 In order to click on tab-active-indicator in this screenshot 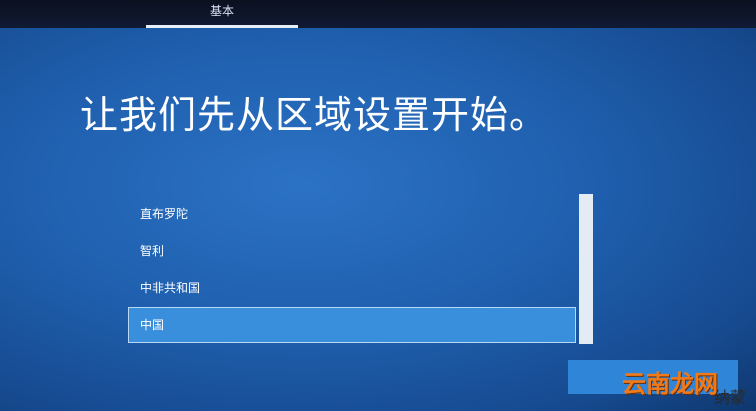, I will do `click(222, 26)`.